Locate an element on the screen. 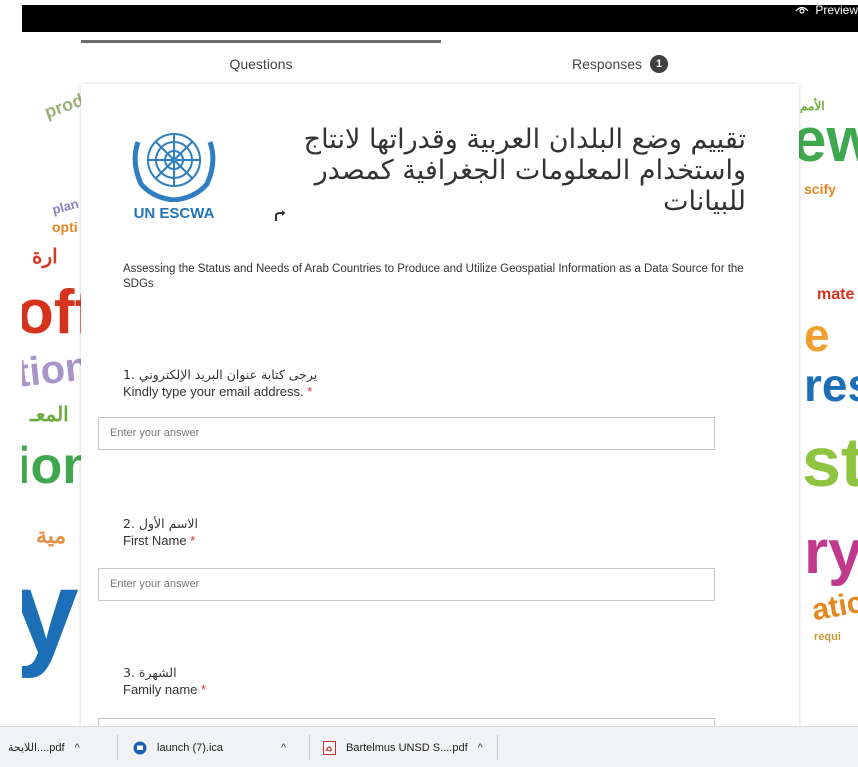 The height and width of the screenshot is (767, 858). bg-word: المعـ is located at coordinates (49, 415).